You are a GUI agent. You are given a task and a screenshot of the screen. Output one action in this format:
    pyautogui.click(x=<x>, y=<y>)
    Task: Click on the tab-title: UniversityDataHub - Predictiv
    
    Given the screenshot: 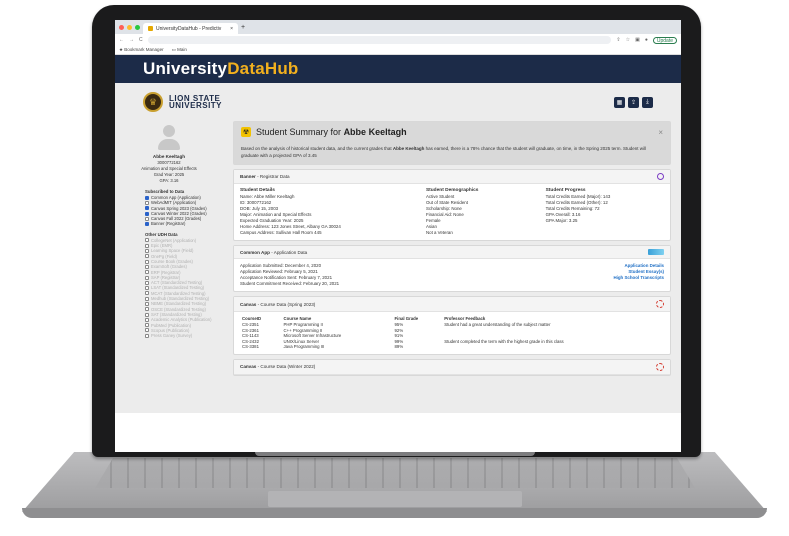 What is the action you would take?
    pyautogui.click(x=189, y=28)
    